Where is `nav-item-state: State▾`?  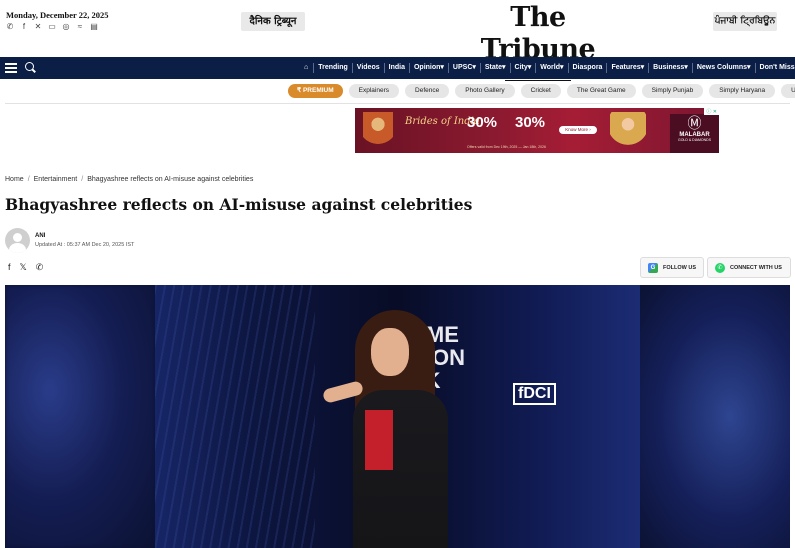 nav-item-state: State▾ is located at coordinates (496, 68).